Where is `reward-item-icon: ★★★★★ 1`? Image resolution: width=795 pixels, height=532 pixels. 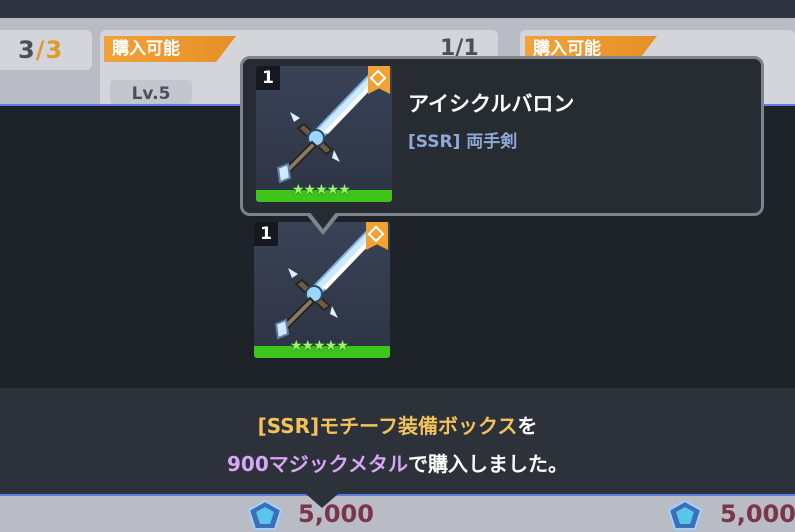 reward-item-icon: ★★★★★ 1 is located at coordinates (322, 290).